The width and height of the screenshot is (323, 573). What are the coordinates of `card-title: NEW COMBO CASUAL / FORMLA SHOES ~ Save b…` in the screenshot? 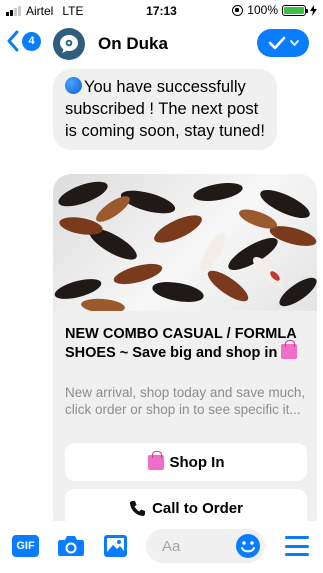 It's located at (187, 344).